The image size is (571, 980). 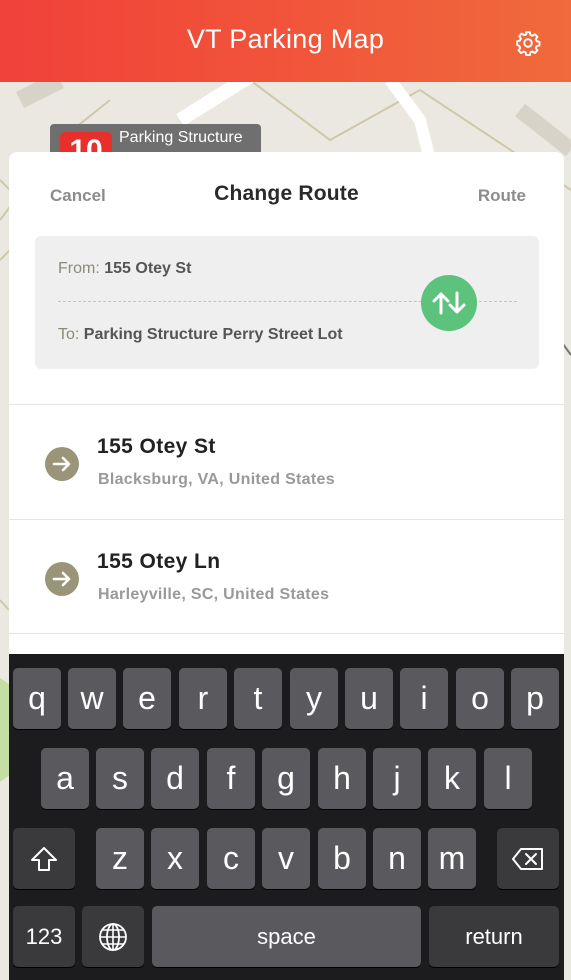 What do you see at coordinates (397, 858) in the screenshot?
I see `key-n: n` at bounding box center [397, 858].